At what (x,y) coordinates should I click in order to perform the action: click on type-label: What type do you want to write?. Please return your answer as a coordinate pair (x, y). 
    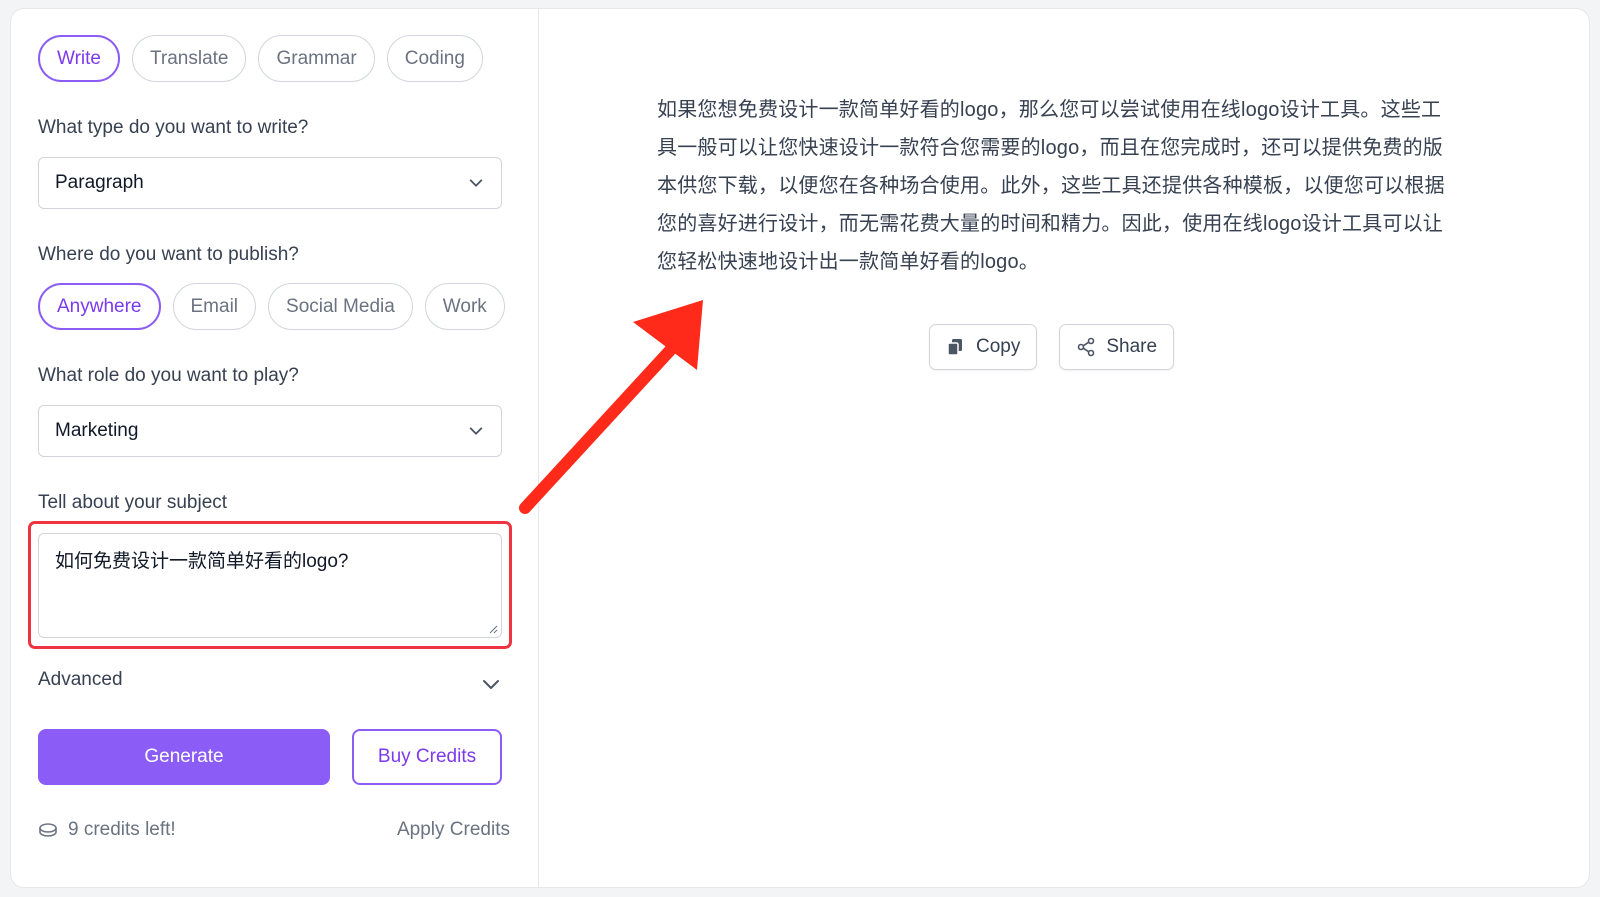
    Looking at the image, I should click on (173, 127).